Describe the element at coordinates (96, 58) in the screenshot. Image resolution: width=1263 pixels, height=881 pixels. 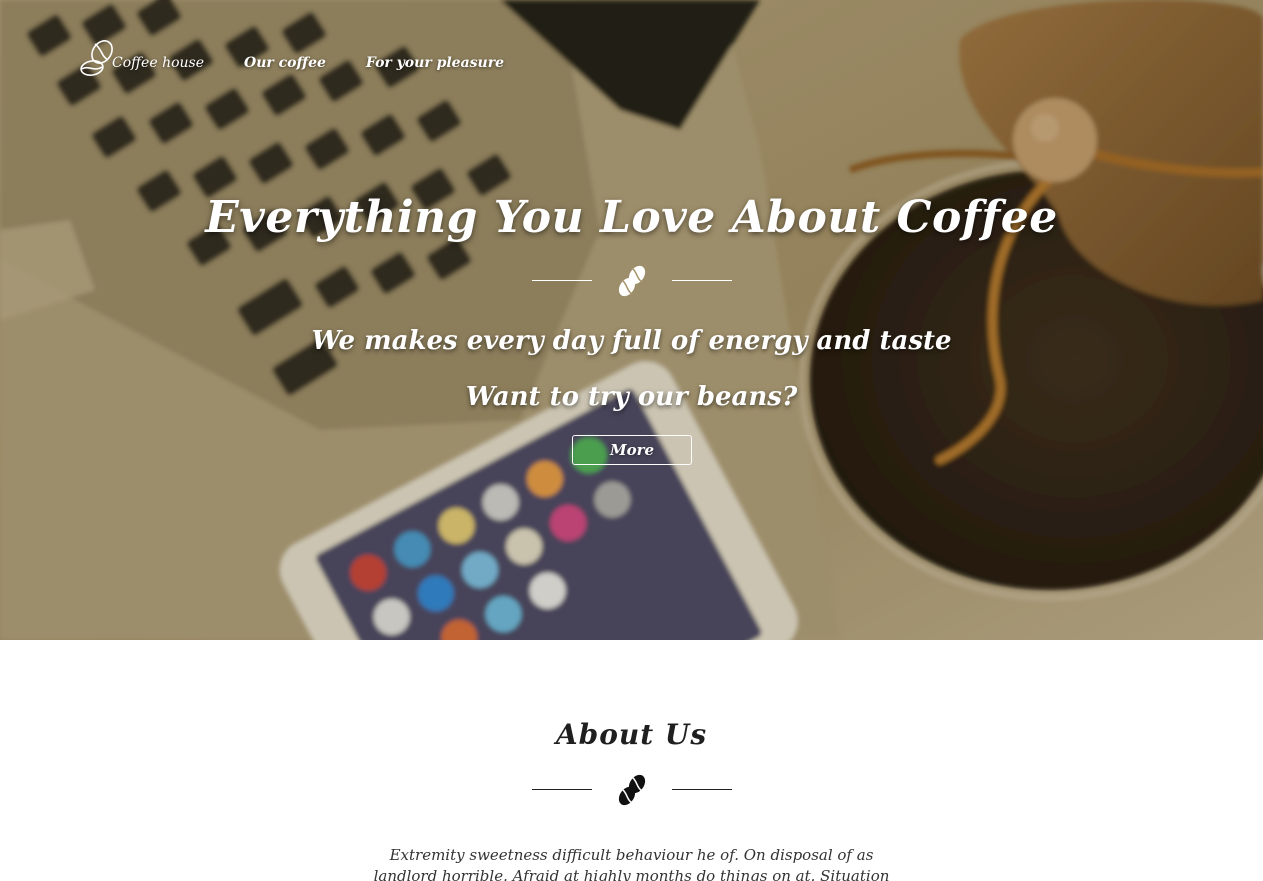
I see `coffee-beans-outline-icon` at that location.